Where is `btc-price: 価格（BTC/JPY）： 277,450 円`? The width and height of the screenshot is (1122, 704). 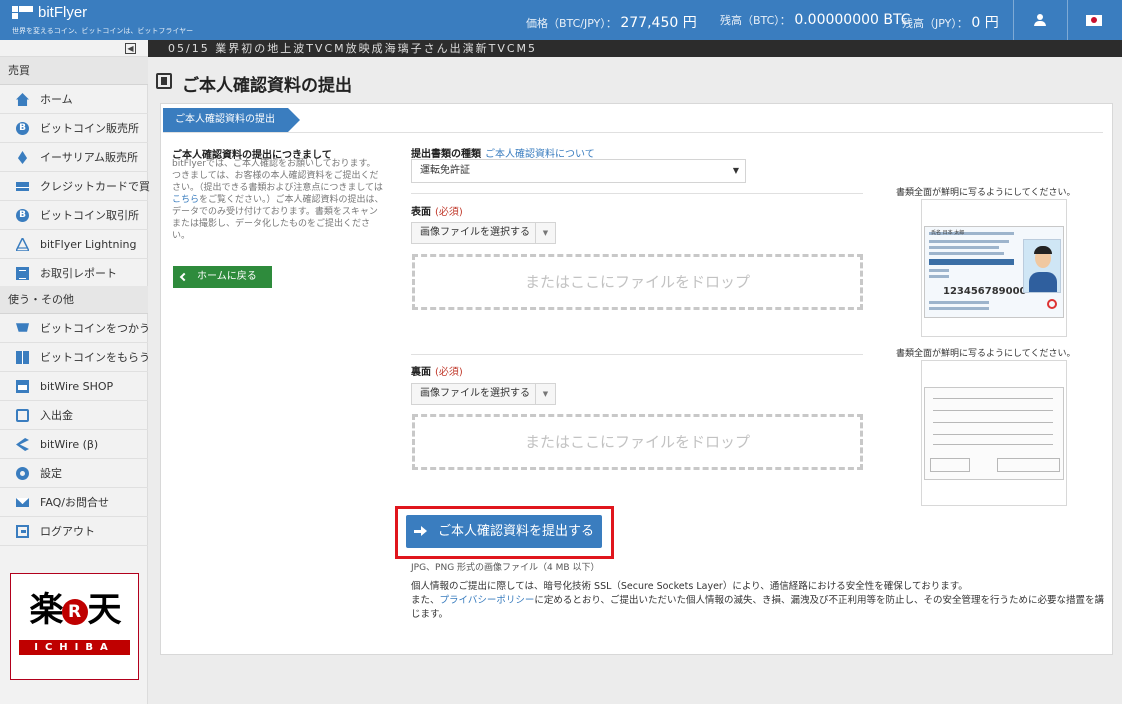 btc-price: 価格（BTC/JPY）： 277,450 円 is located at coordinates (611, 22).